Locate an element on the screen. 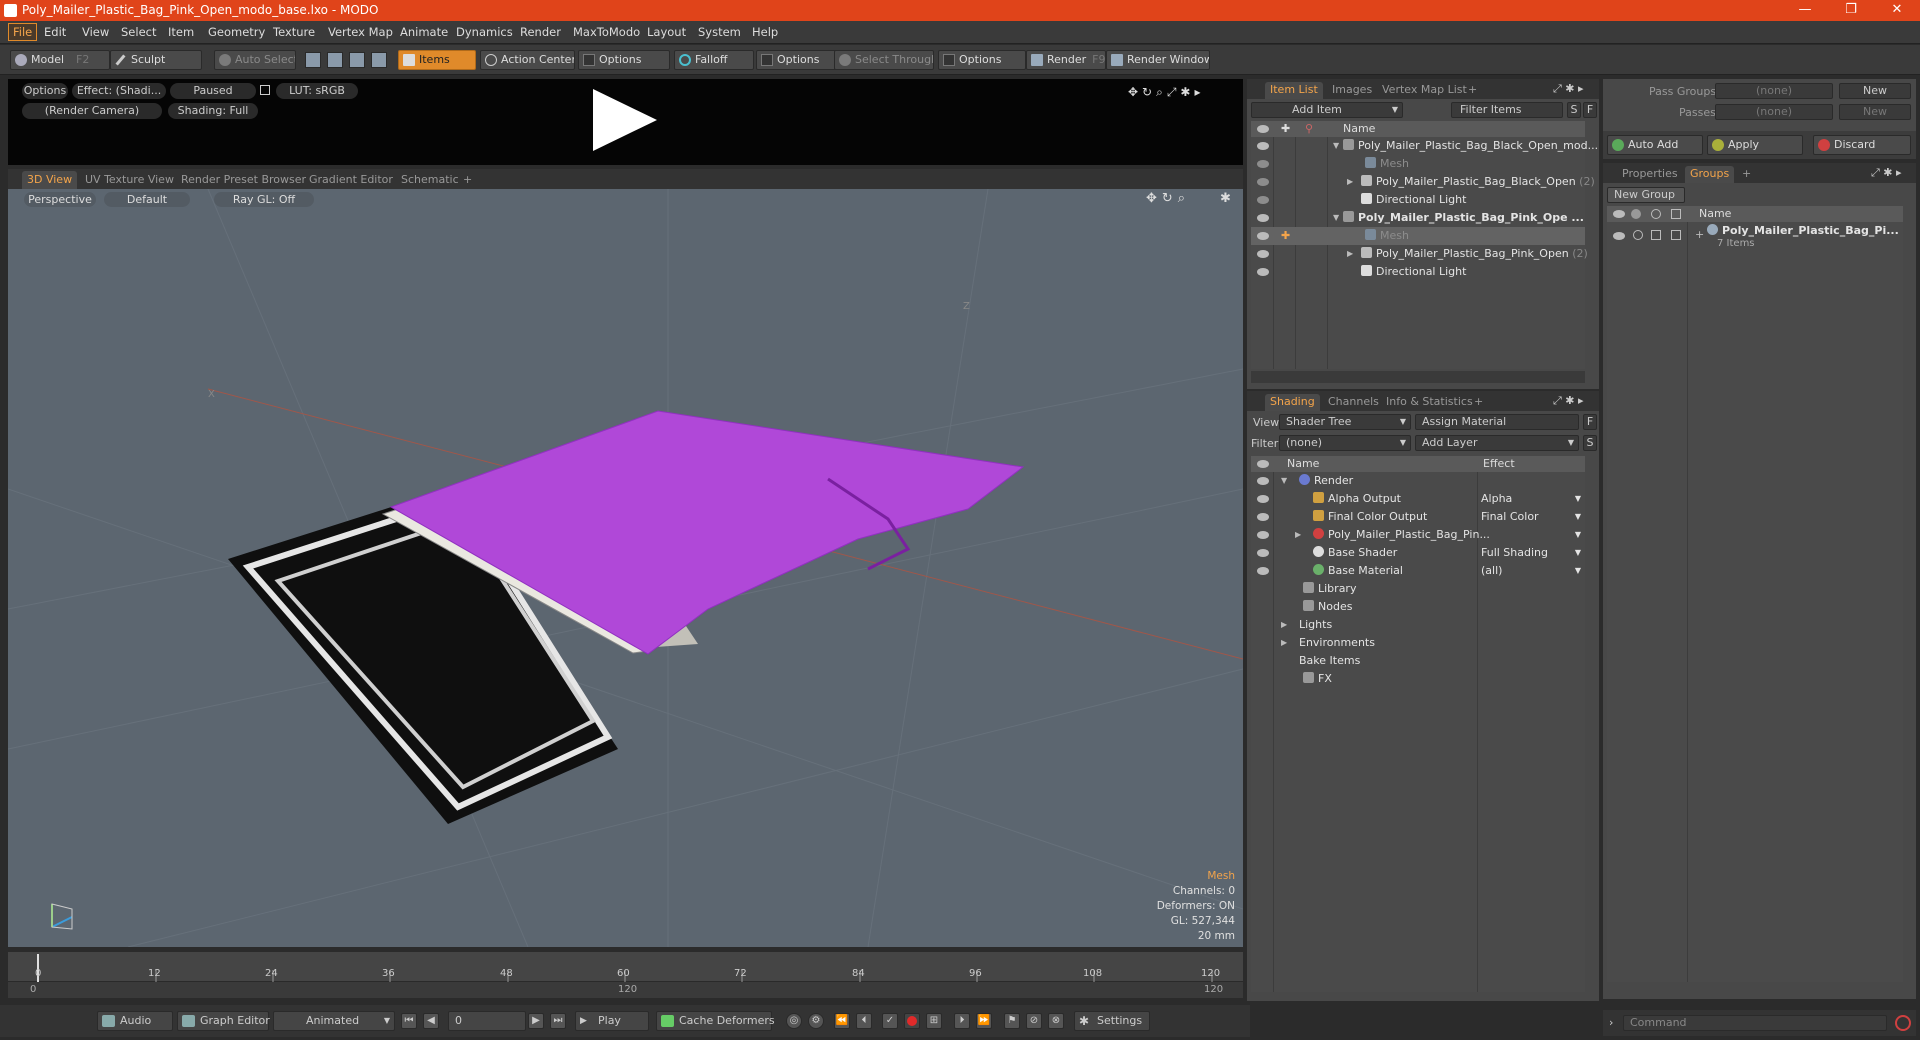 Image resolution: width=1920 pixels, height=1040 pixels. passes-dropdown: (none) is located at coordinates (1774, 112).